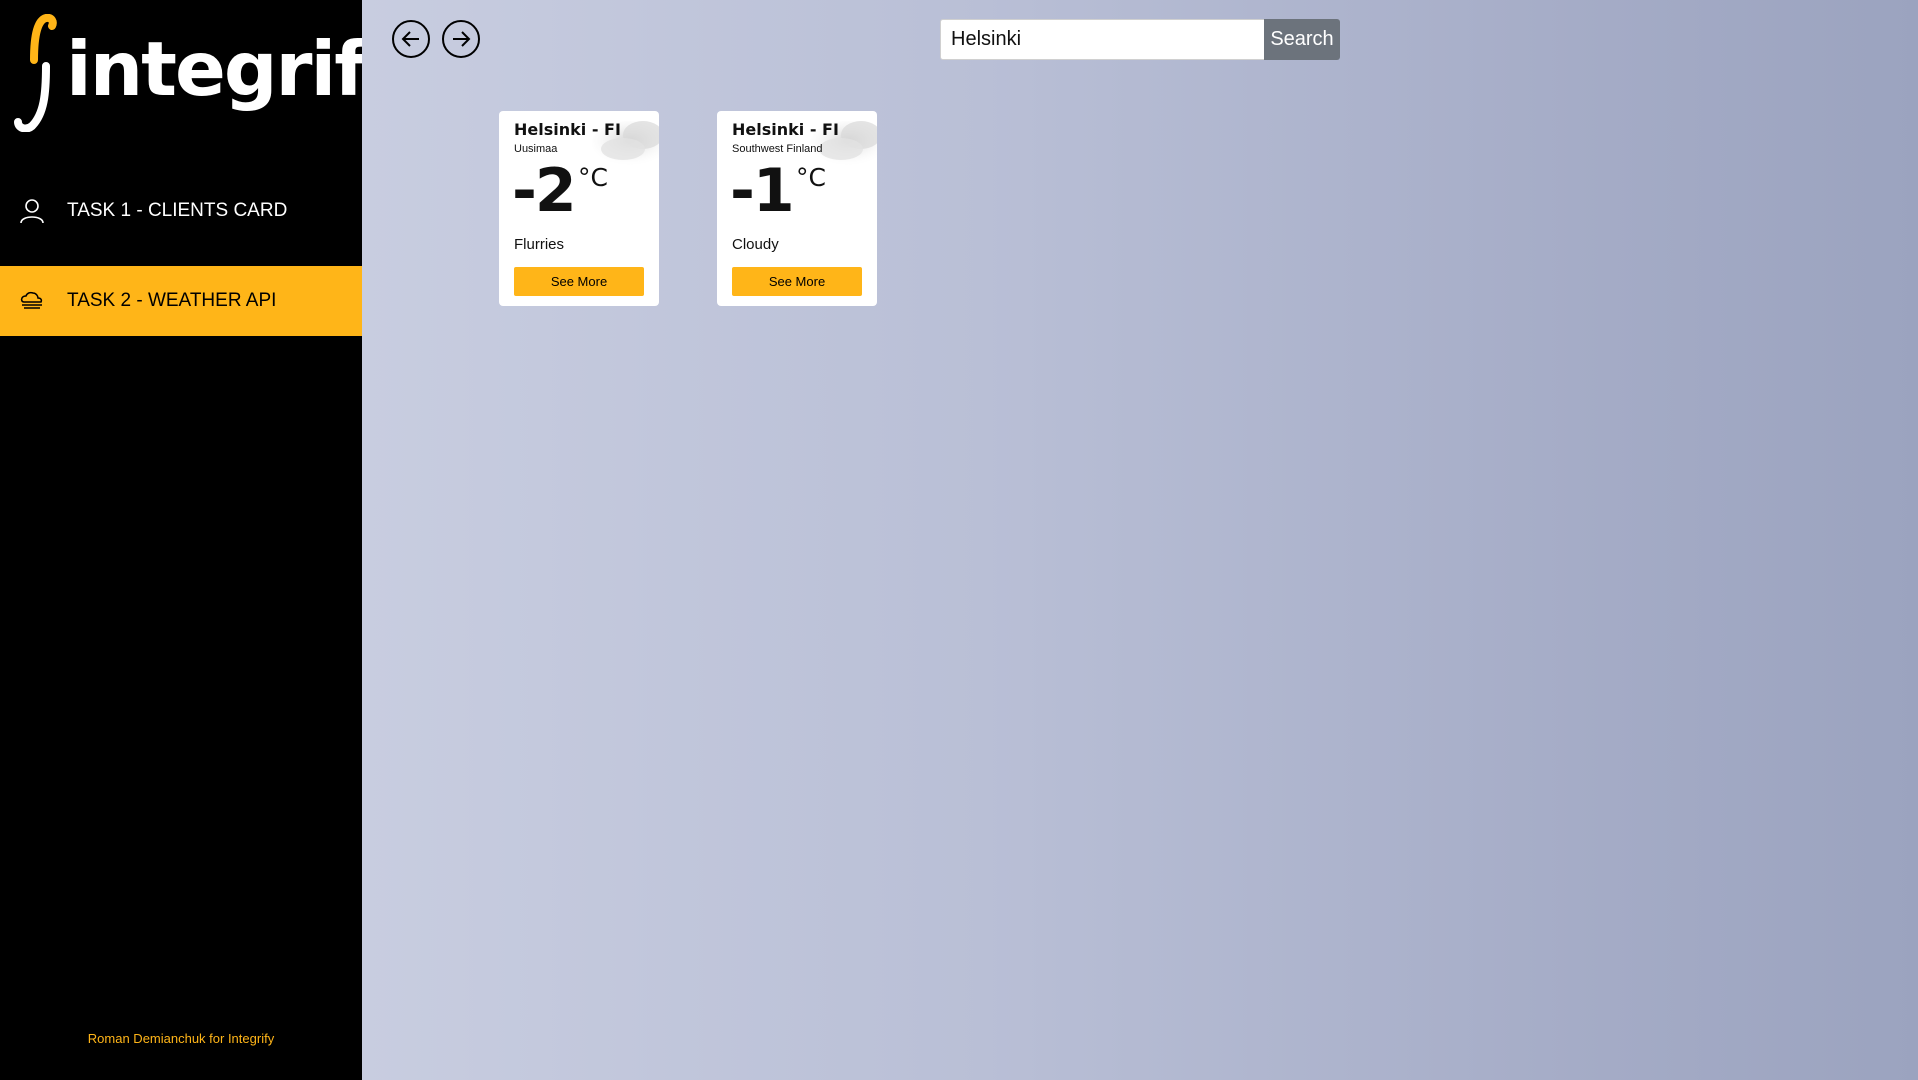 This screenshot has width=1918, height=1080. I want to click on sidebar-item-clients-card: TASK 1 - CLIENTS CARD, so click(181, 211).